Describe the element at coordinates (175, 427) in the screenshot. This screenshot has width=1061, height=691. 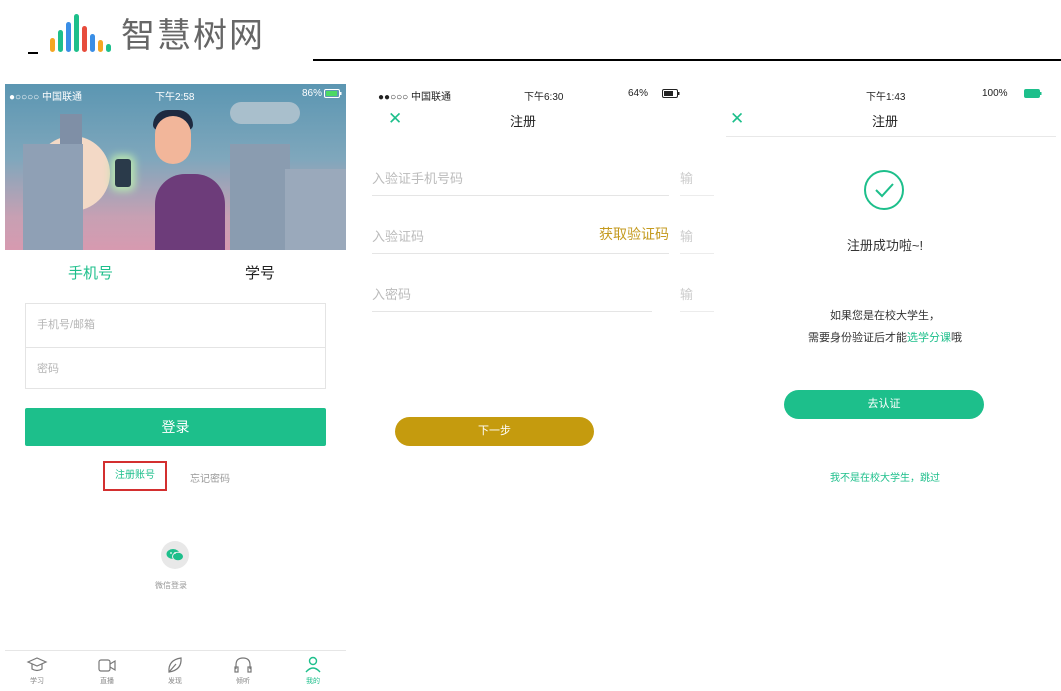
I see `login-button: 登录` at that location.